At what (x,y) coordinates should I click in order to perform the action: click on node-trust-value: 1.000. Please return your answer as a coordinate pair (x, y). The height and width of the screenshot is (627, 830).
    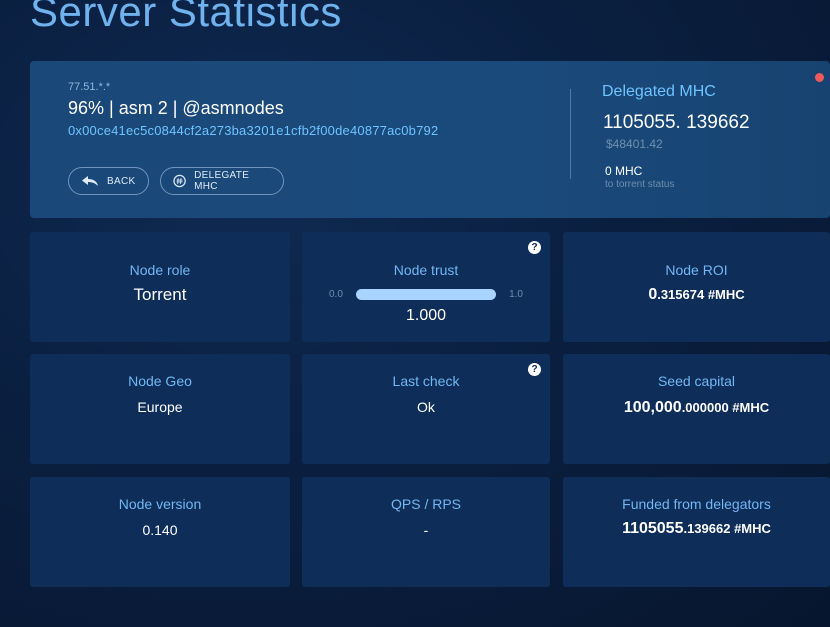
    Looking at the image, I should click on (426, 315).